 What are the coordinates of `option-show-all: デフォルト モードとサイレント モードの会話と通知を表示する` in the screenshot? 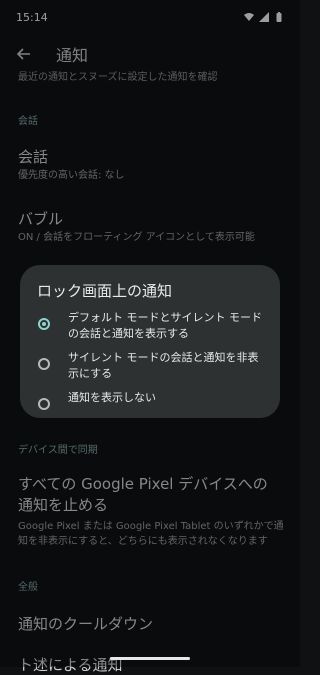 It's located at (150, 326).